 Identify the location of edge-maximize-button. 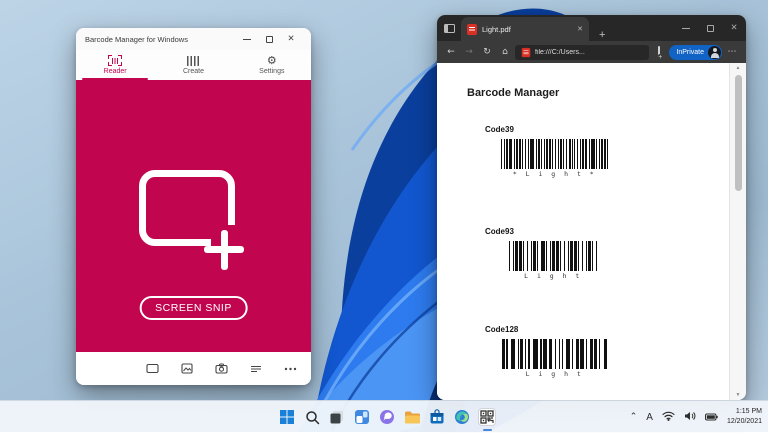
(710, 28).